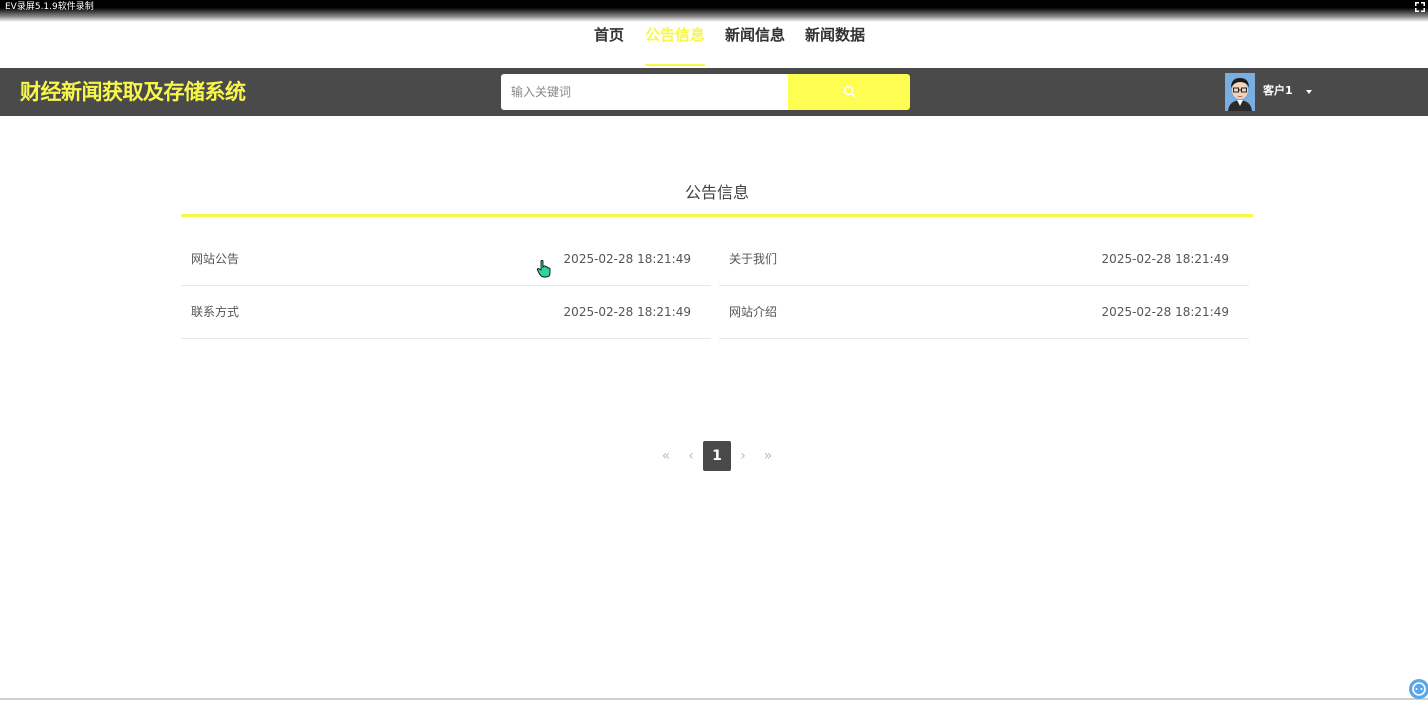 Image resolution: width=1428 pixels, height=703 pixels. I want to click on recorder-title: EV录屏5.1.9软件录制, so click(49, 7).